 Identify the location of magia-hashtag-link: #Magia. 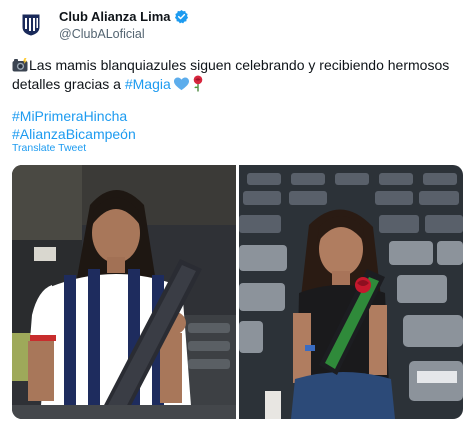
(148, 84).